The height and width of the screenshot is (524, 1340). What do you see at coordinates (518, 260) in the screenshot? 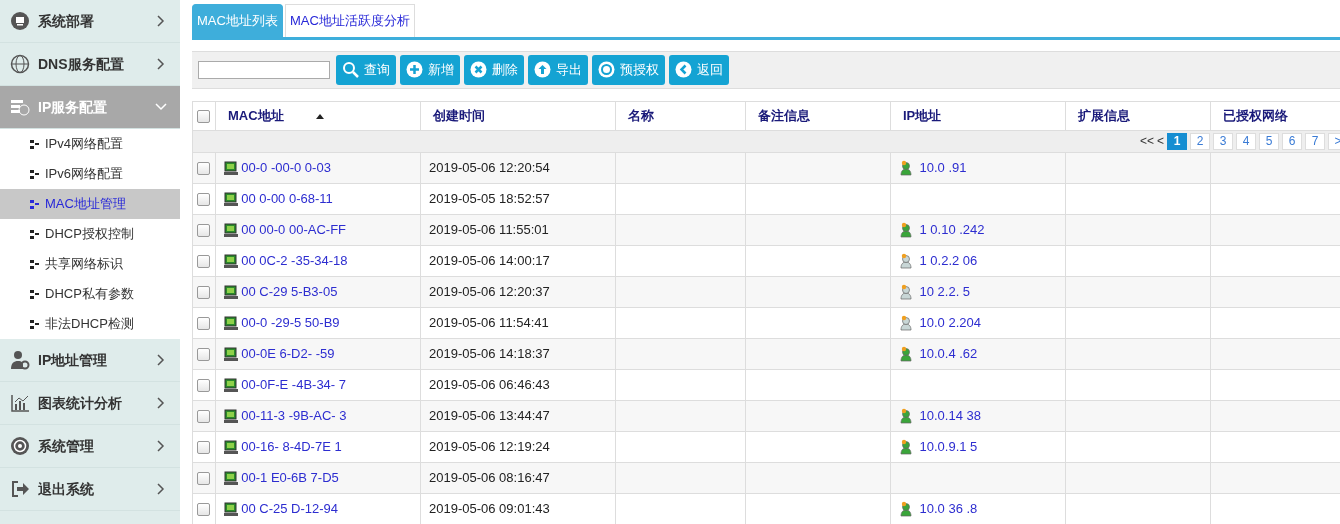
I see `table-cell: 2019-05-06 14:00:17` at bounding box center [518, 260].